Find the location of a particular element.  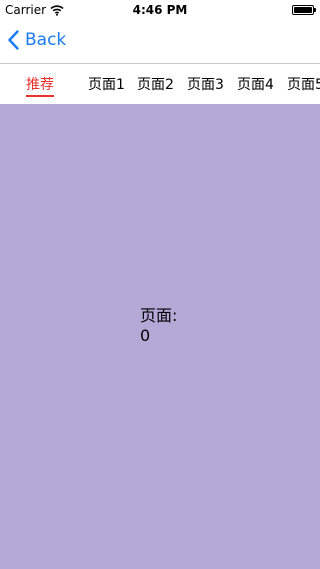

tab-recommend: 推荐 is located at coordinates (40, 84).